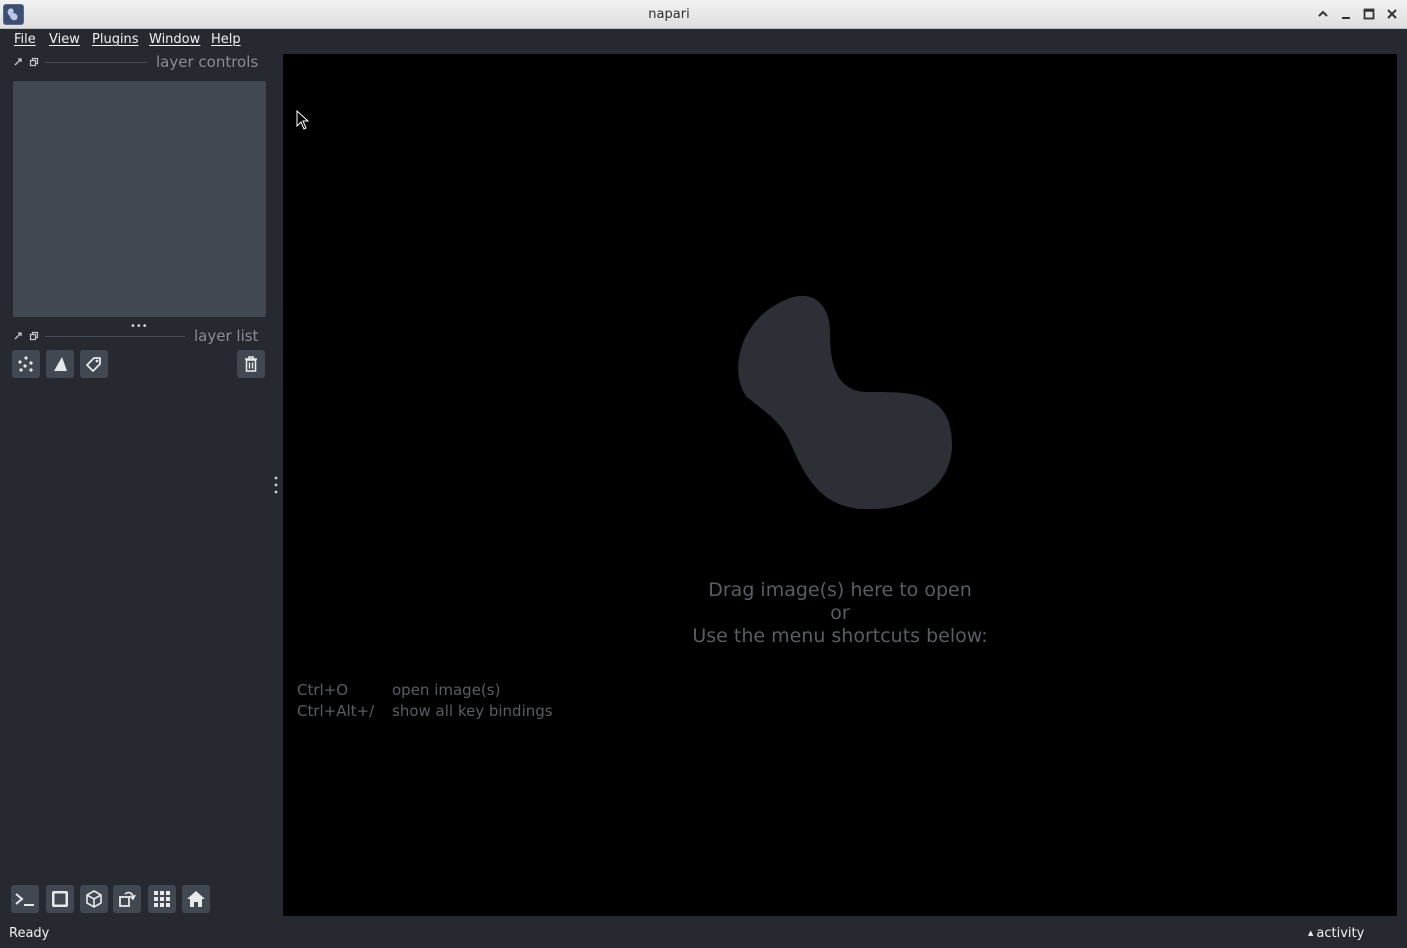 The height and width of the screenshot is (948, 1407). What do you see at coordinates (276, 485) in the screenshot?
I see `dock-resize-handle` at bounding box center [276, 485].